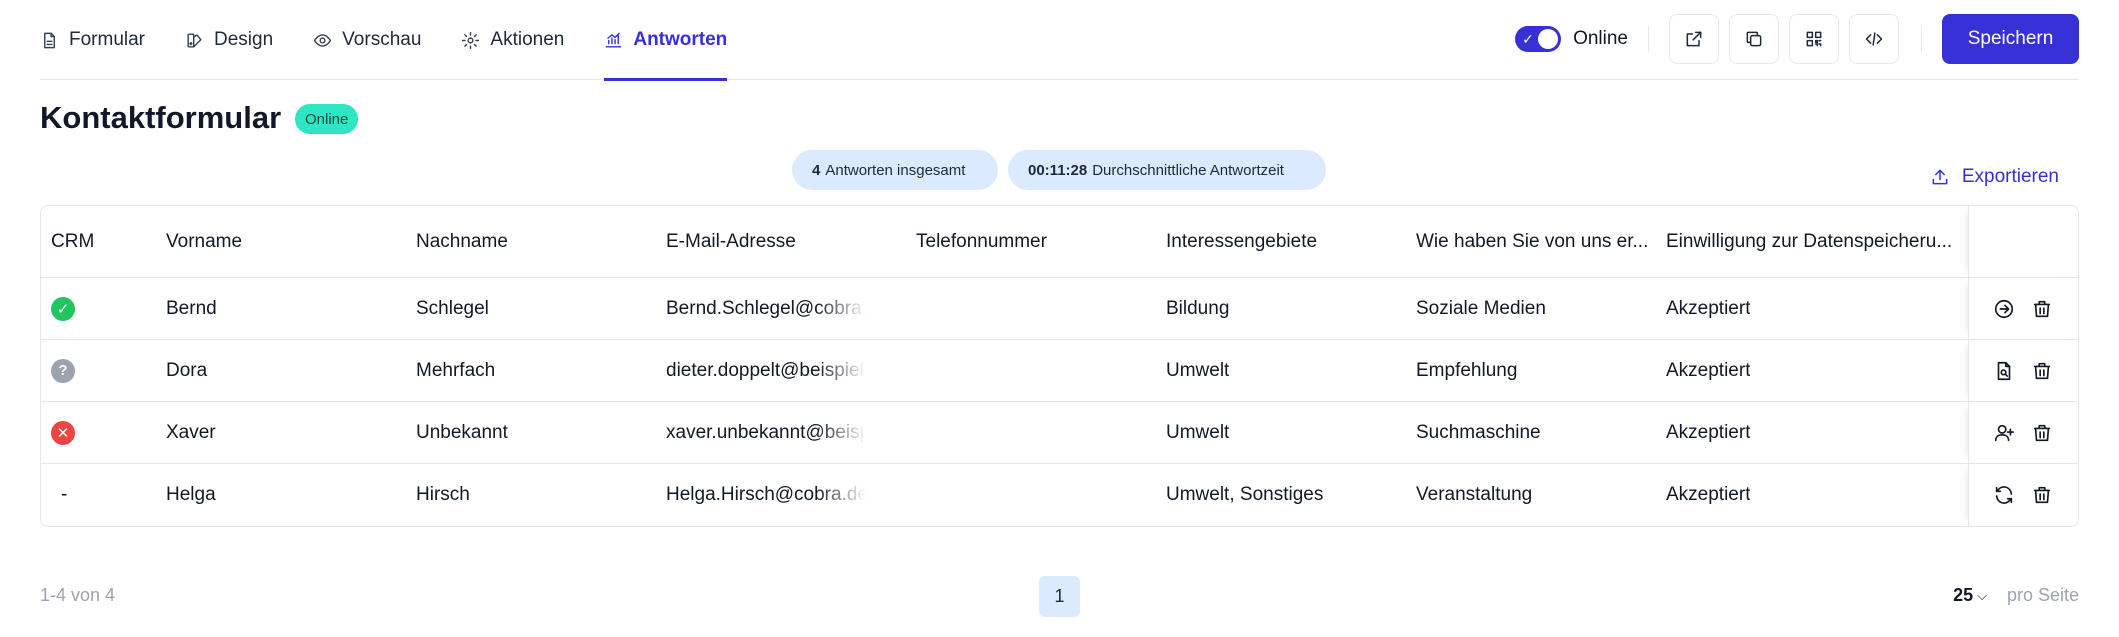 The image size is (2119, 637). Describe the element at coordinates (2004, 309) in the screenshot. I see `arrow-right-circle-icon` at that location.